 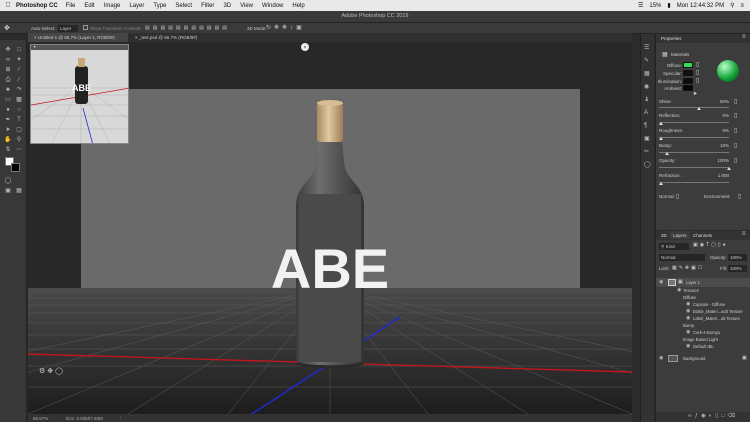 What do you see at coordinates (688, 81) in the screenshot?
I see `illumination-color-swatch` at bounding box center [688, 81].